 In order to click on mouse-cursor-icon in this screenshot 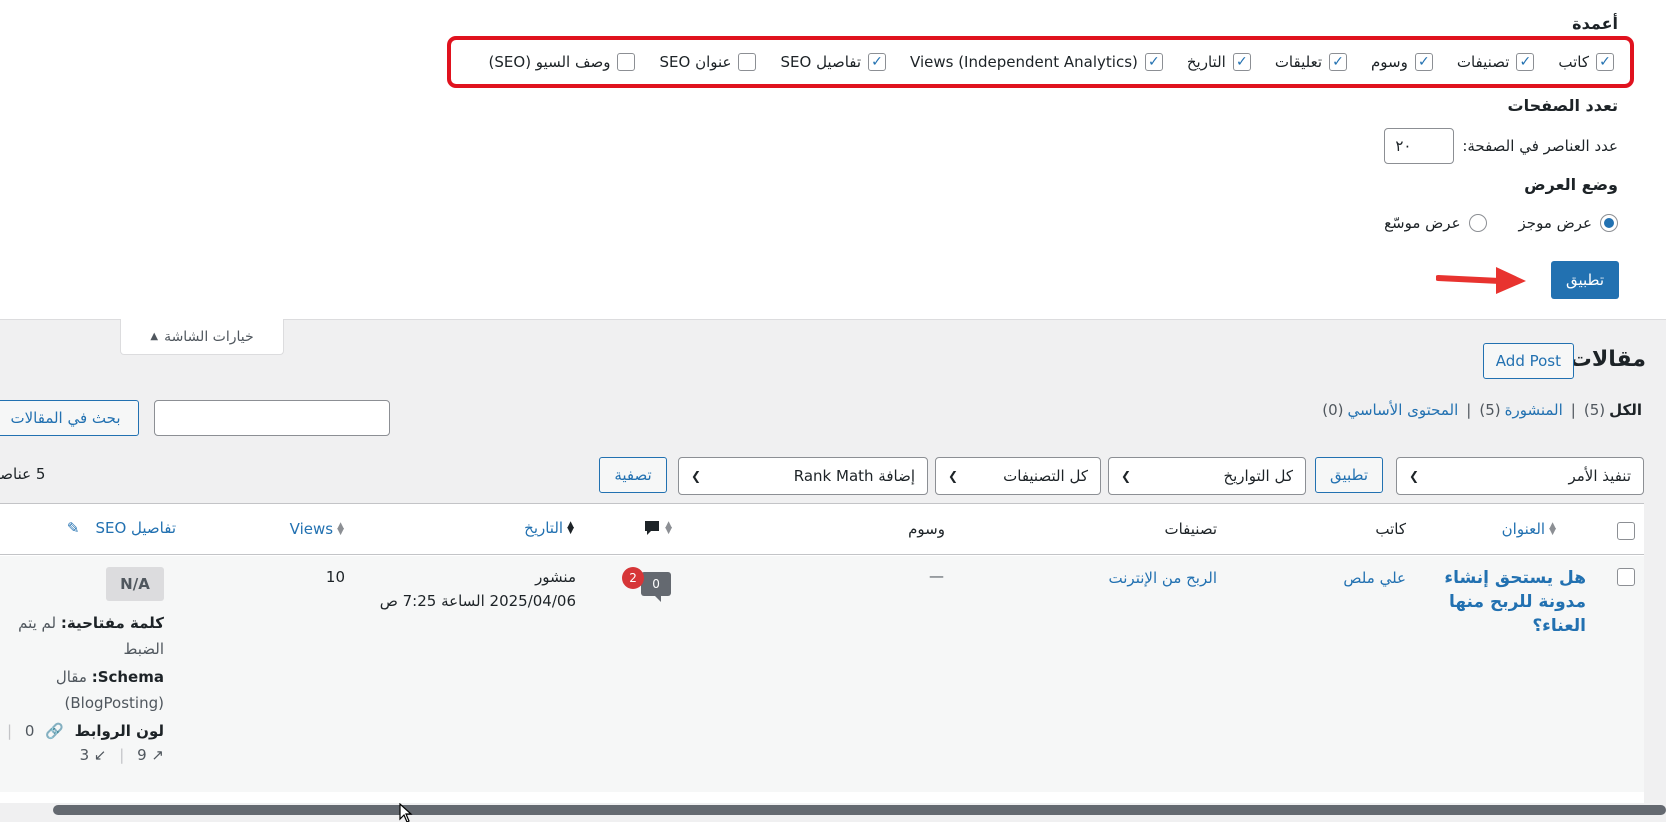, I will do `click(406, 812)`.